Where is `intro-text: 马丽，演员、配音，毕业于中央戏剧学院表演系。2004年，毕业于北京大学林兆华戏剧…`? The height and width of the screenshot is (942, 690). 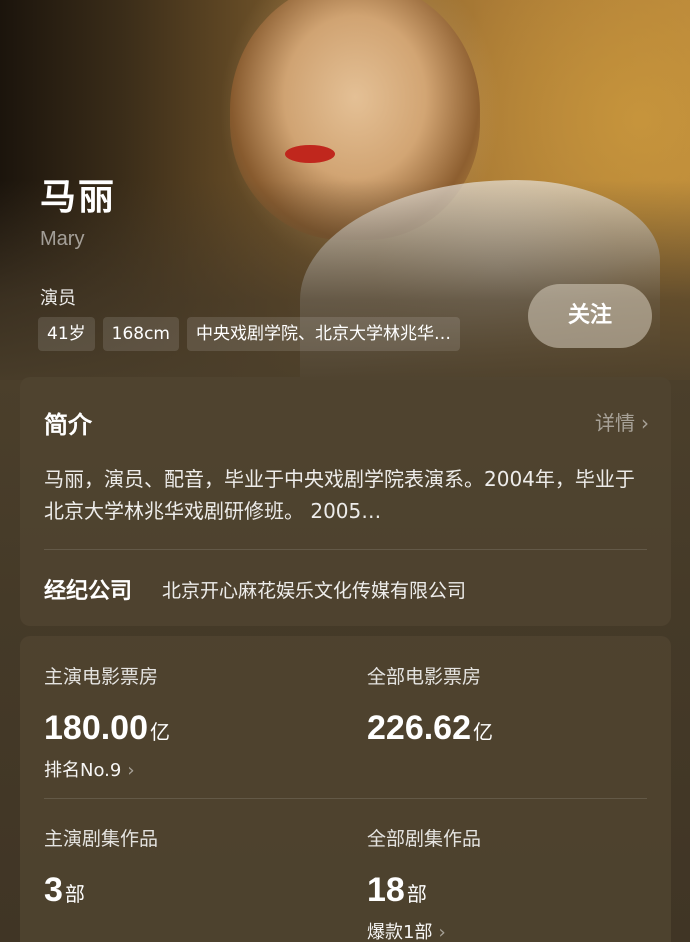 intro-text: 马丽，演员、配音，毕业于中央戏剧学院表演系。2004年，毕业于北京大学林兆华戏剧… is located at coordinates (341, 495).